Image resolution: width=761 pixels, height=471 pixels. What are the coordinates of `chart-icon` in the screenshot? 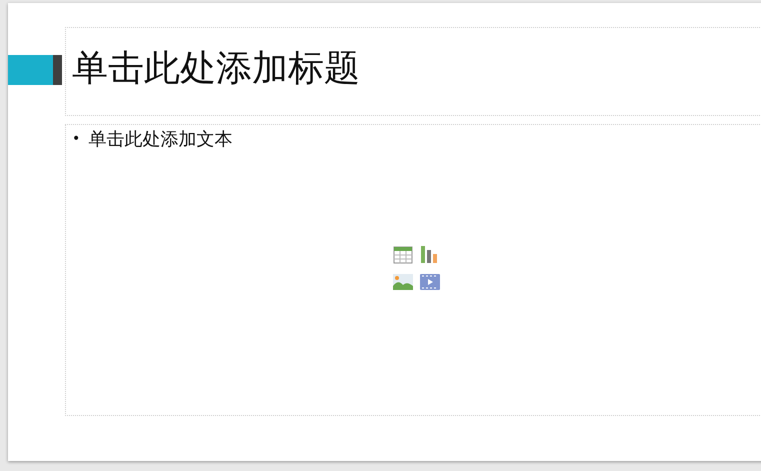 It's located at (430, 255).